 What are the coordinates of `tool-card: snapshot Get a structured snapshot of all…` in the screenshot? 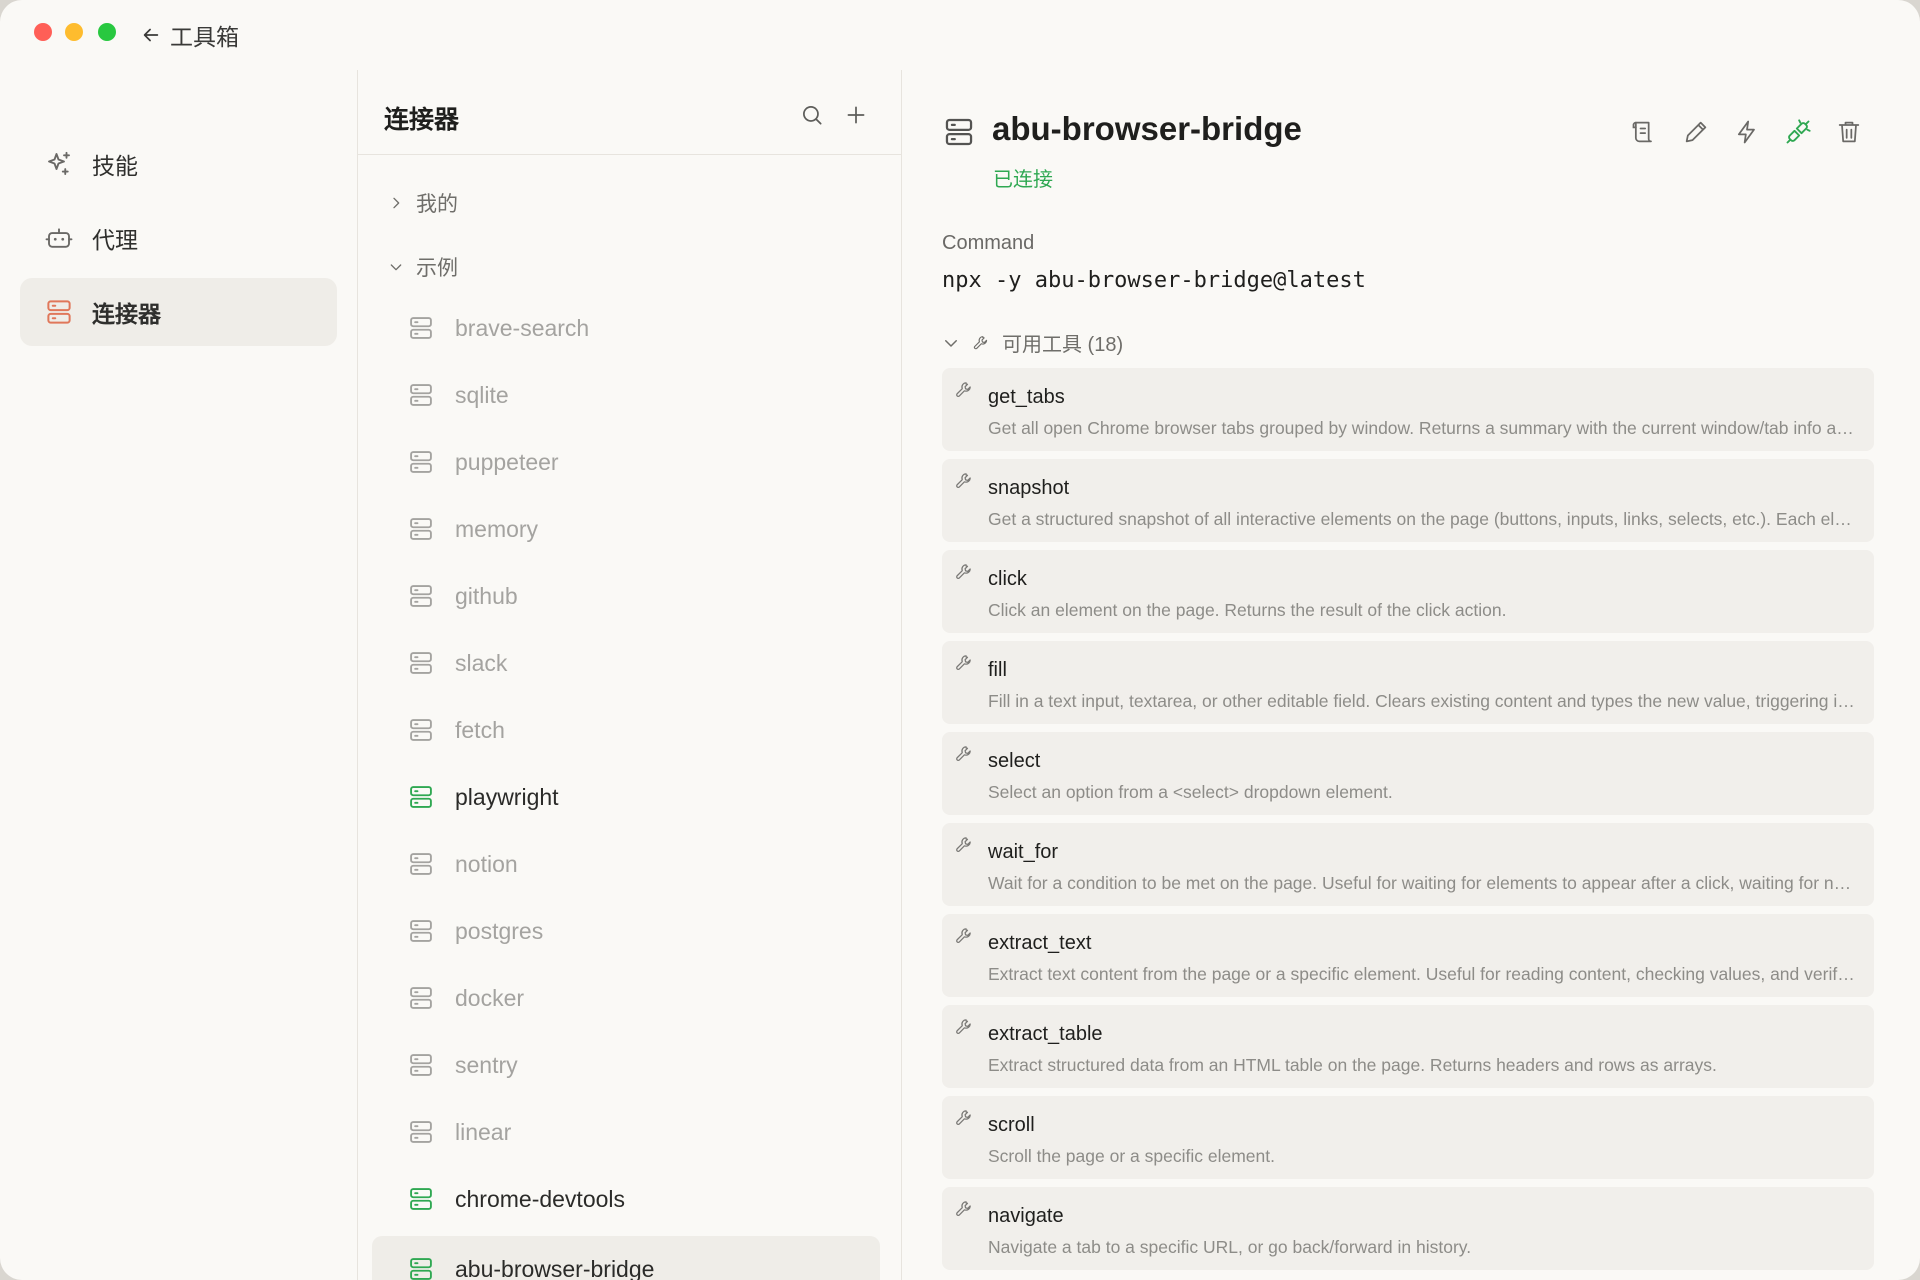 It's located at (1408, 500).